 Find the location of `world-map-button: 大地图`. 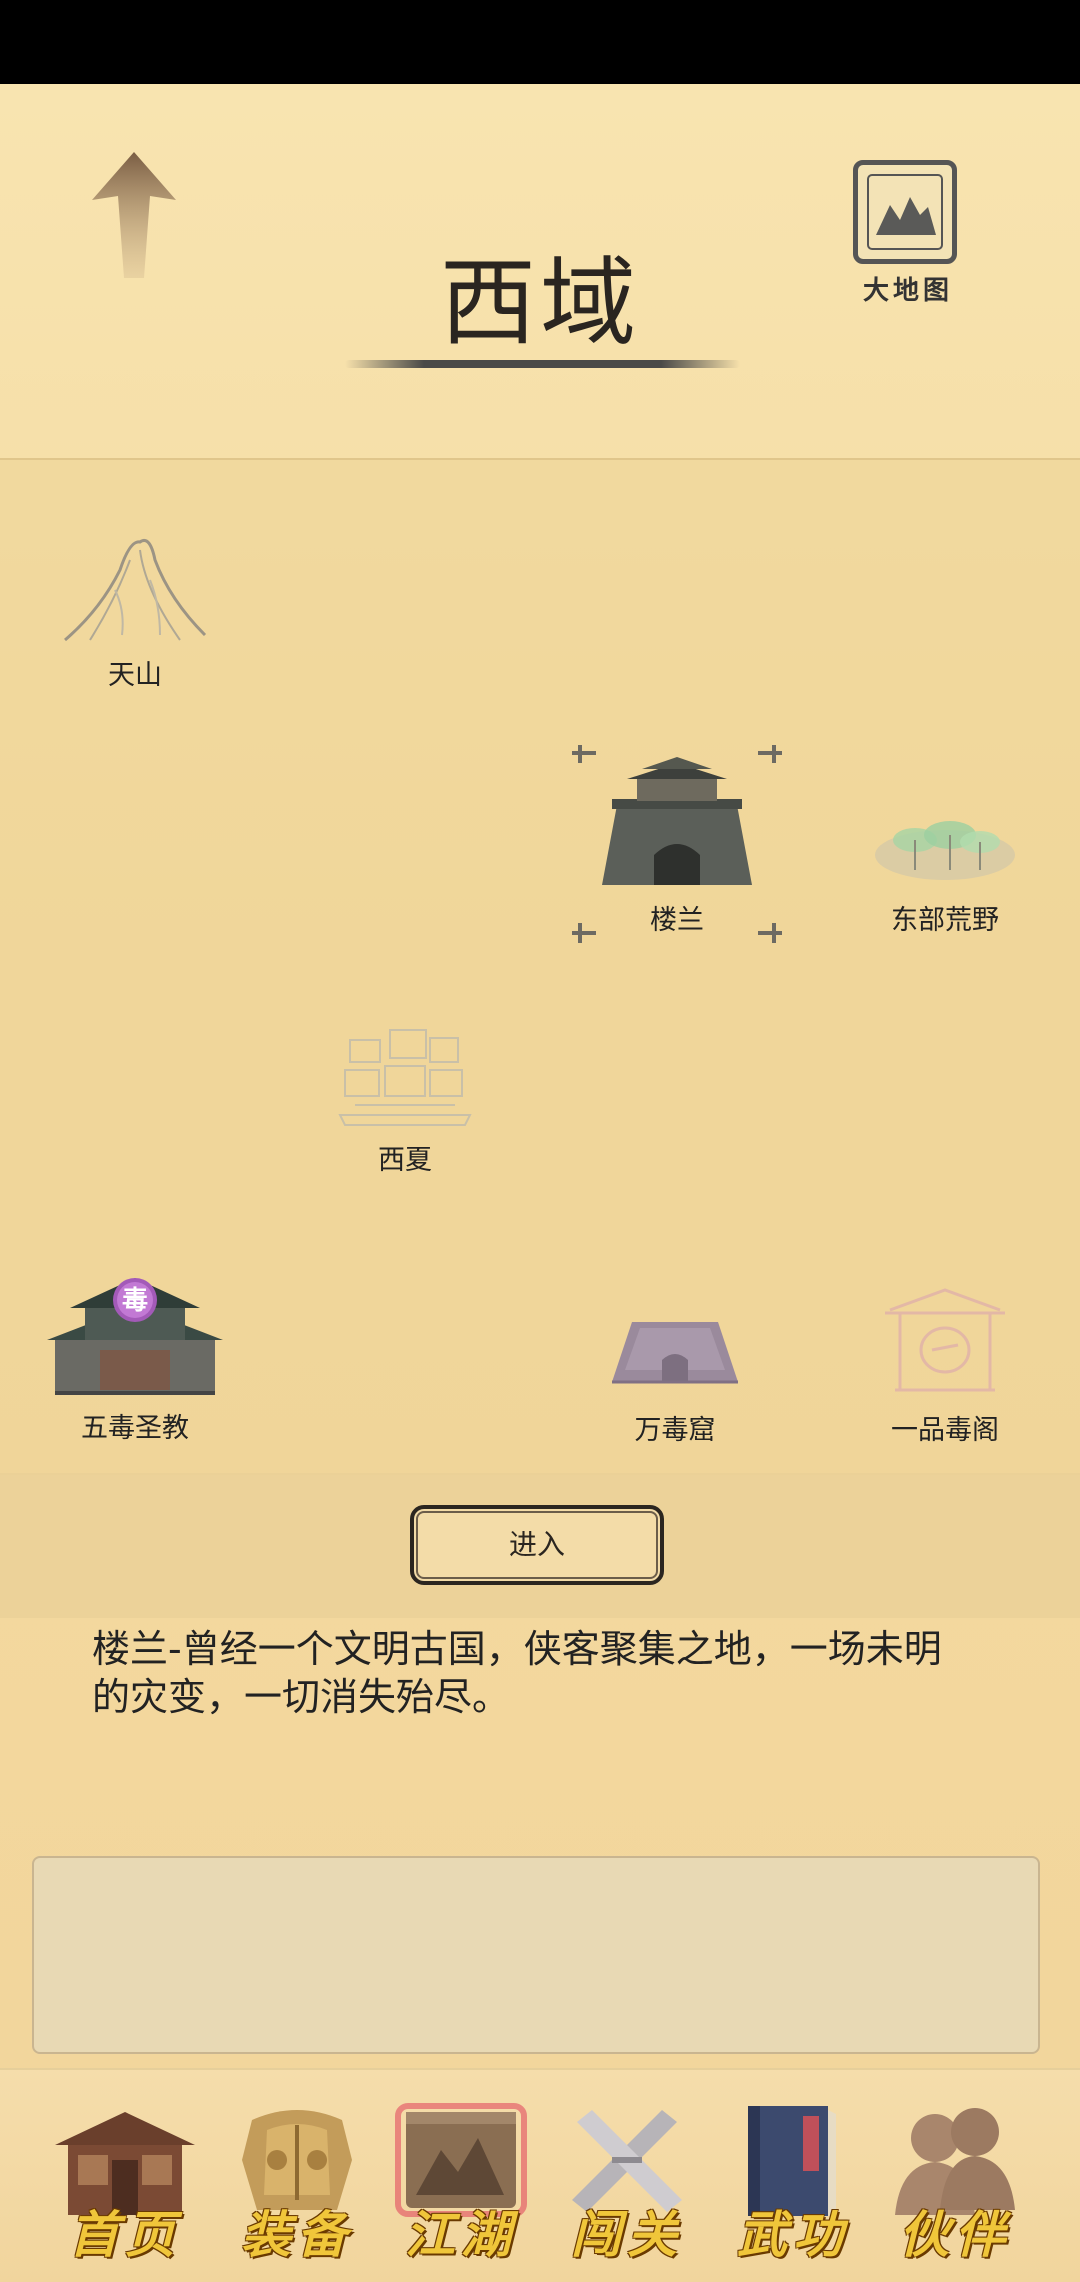

world-map-button: 大地图 is located at coordinates (908, 233).